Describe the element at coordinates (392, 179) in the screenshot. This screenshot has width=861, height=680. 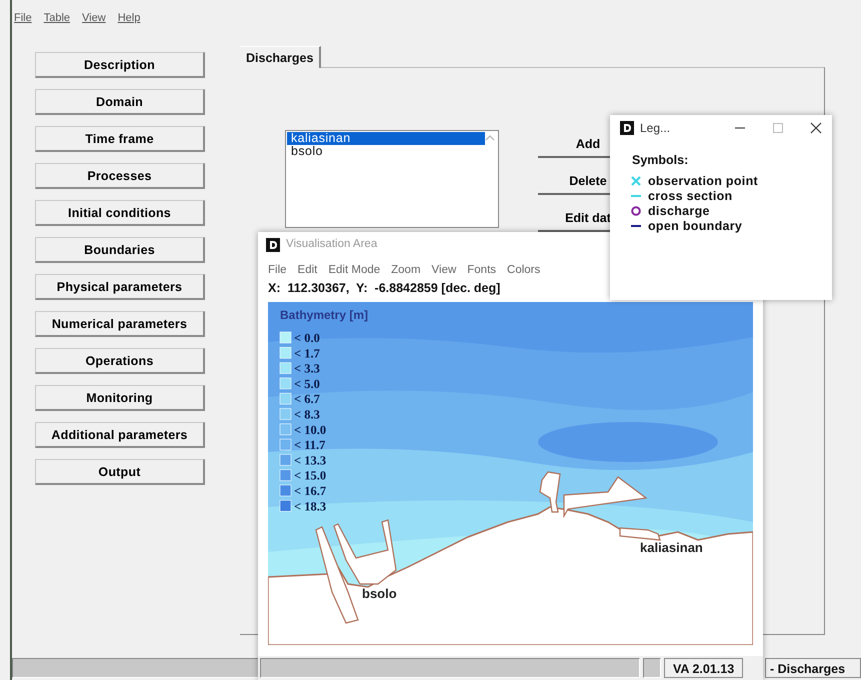
I see `discharge-list: kaliasinan bsolo` at that location.